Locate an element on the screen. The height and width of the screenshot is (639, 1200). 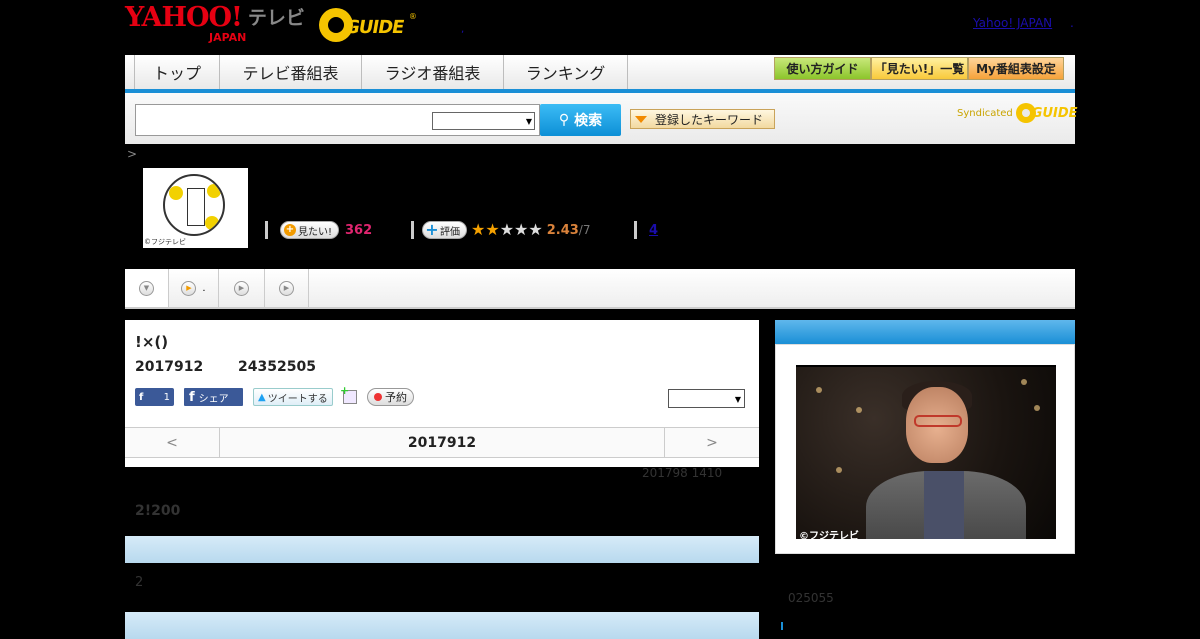
gguide-logo: GUIDE ® is located at coordinates (367, 25).